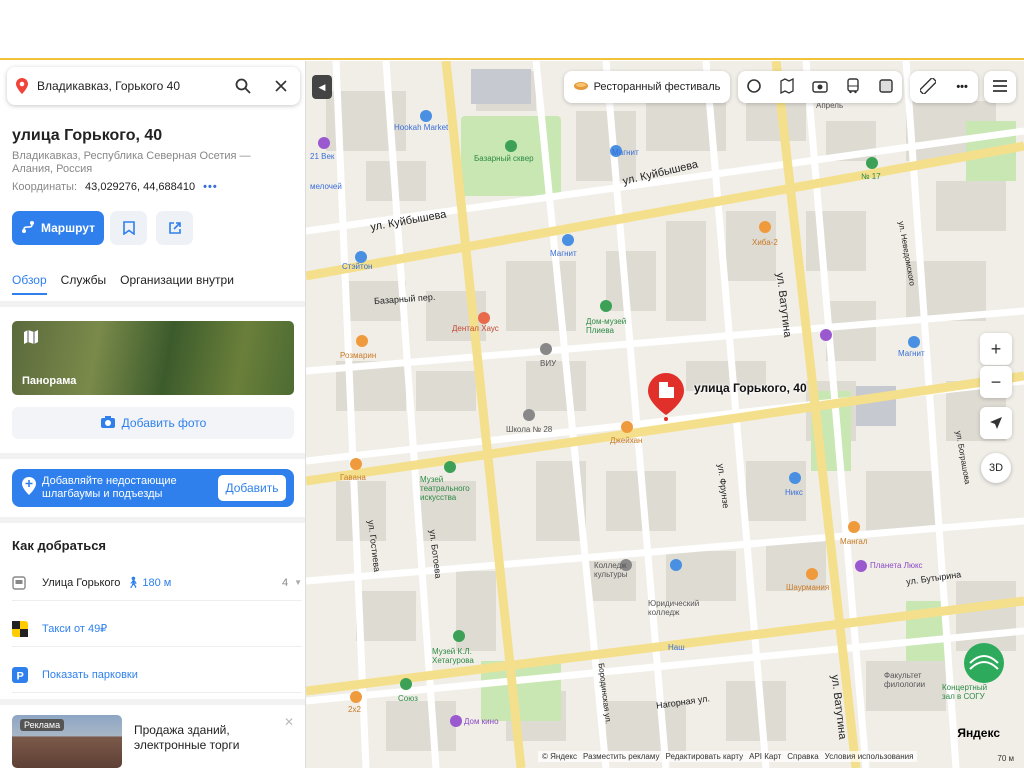 Image resolution: width=1024 pixels, height=768 pixels. I want to click on poi-label: Дентал Хаус, so click(475, 328).